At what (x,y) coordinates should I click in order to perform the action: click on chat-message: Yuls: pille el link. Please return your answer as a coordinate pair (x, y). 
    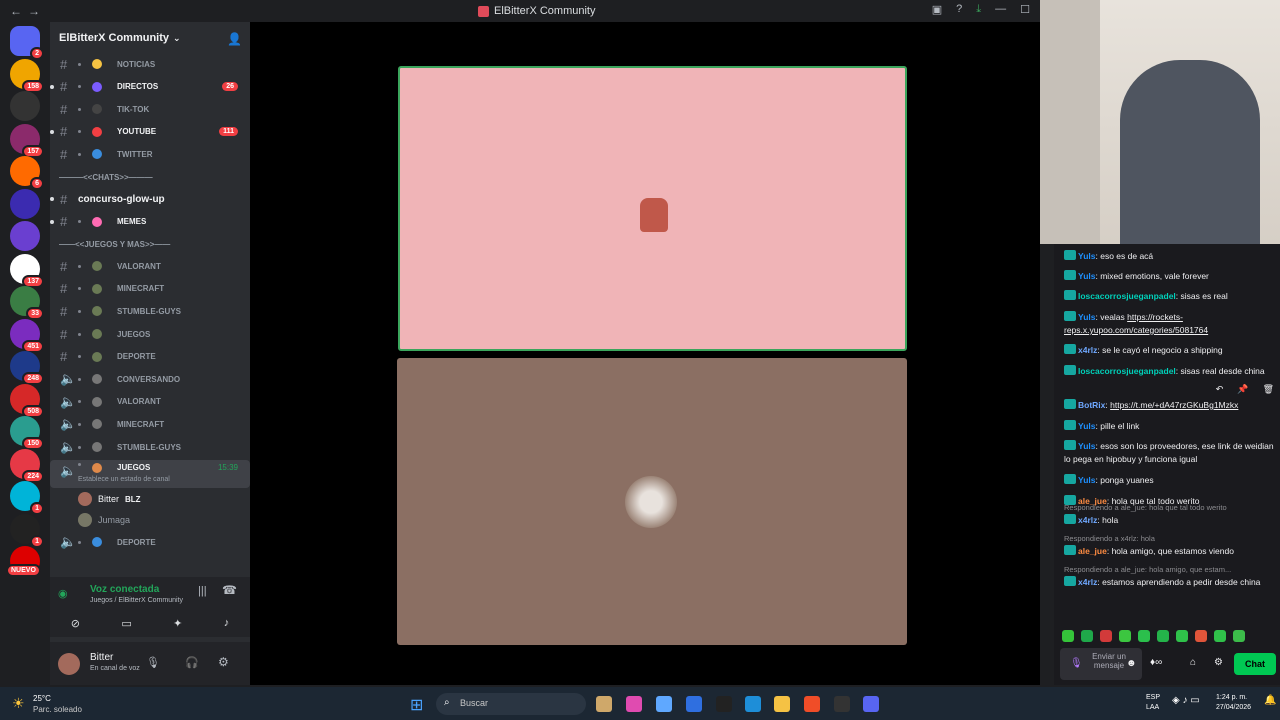
    Looking at the image, I should click on (1170, 426).